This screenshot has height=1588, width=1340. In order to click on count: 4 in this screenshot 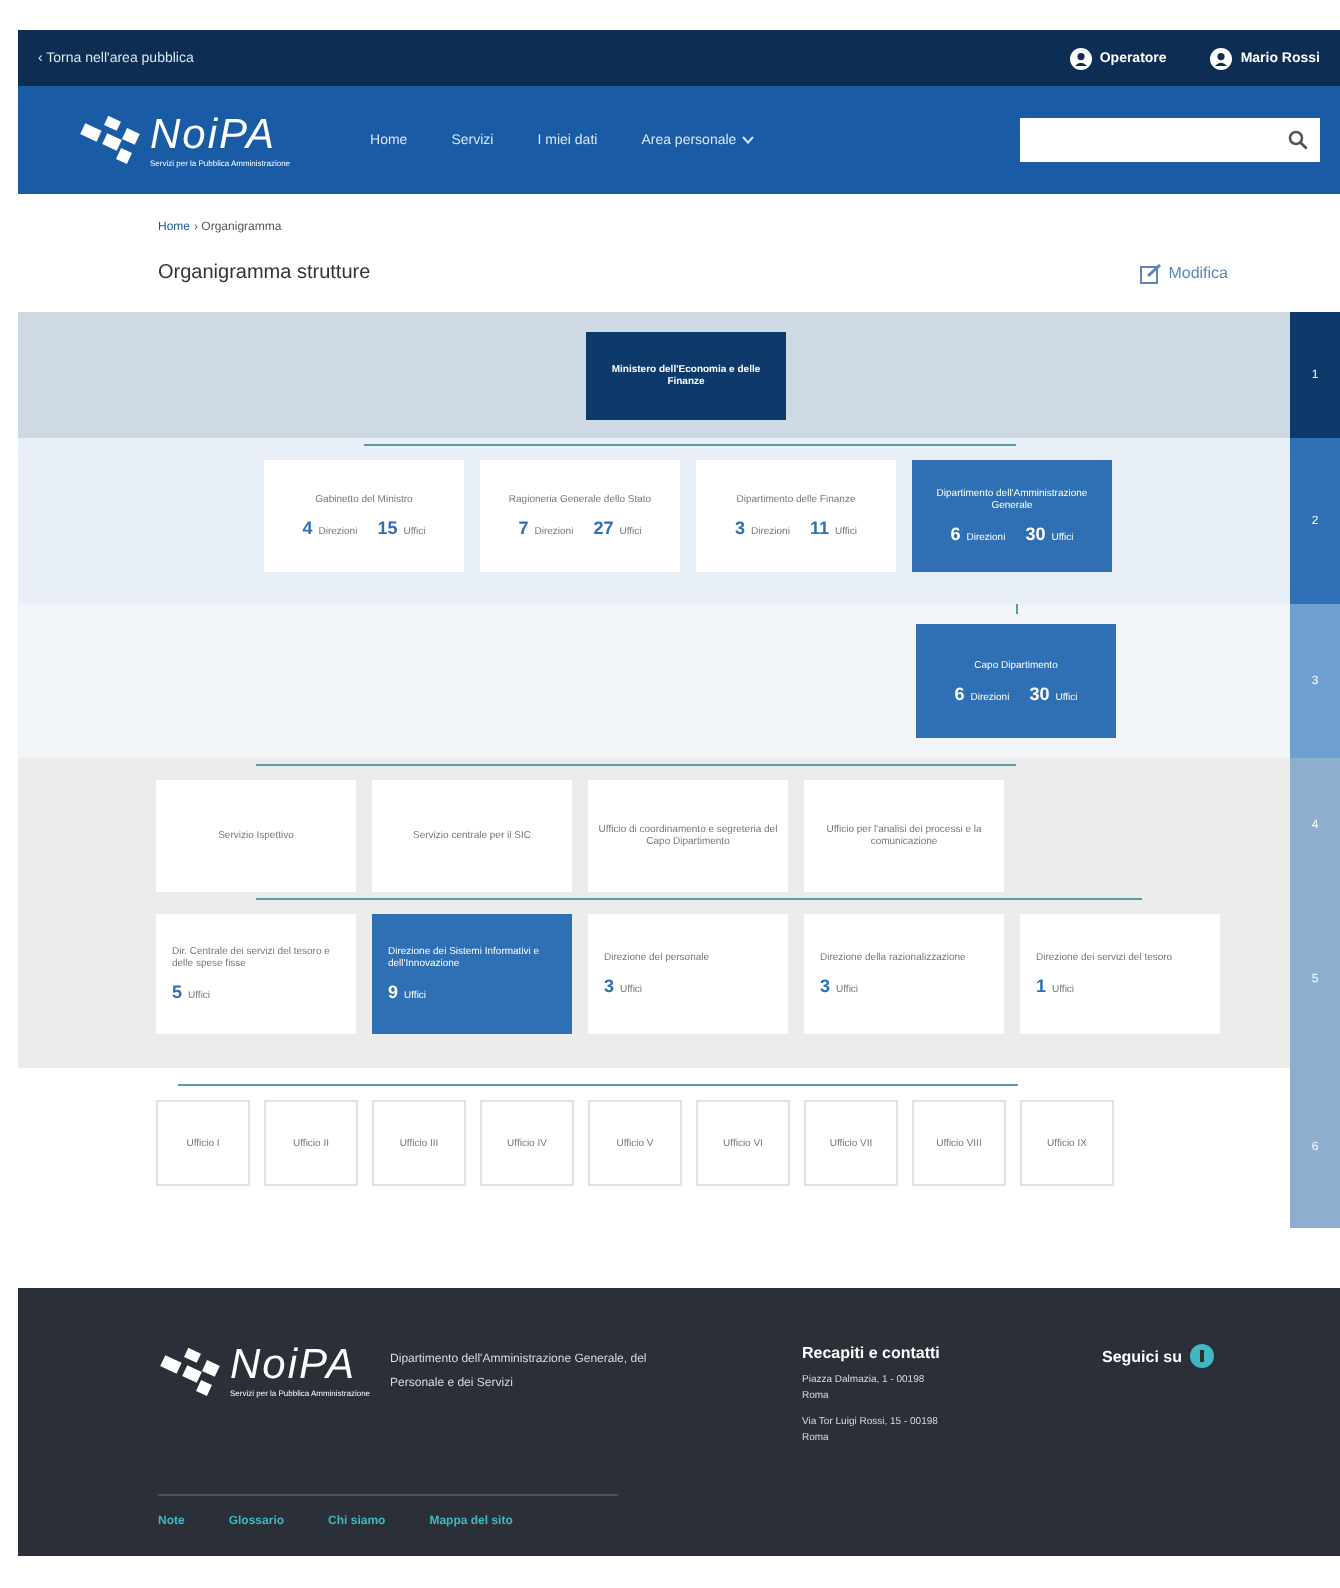, I will do `click(307, 528)`.